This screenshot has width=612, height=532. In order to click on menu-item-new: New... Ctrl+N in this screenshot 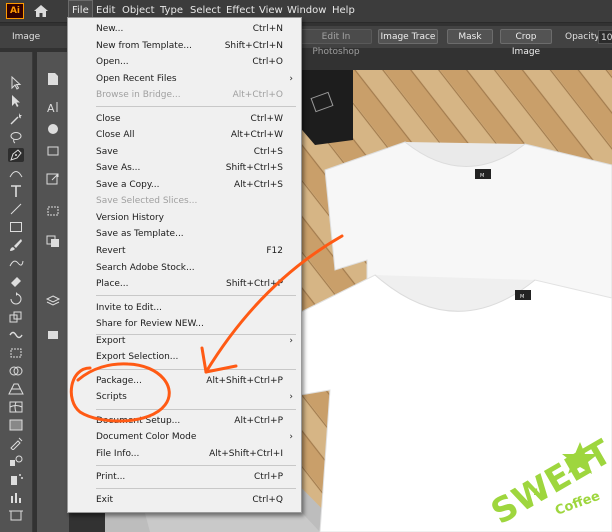, I will do `click(184, 29)`.